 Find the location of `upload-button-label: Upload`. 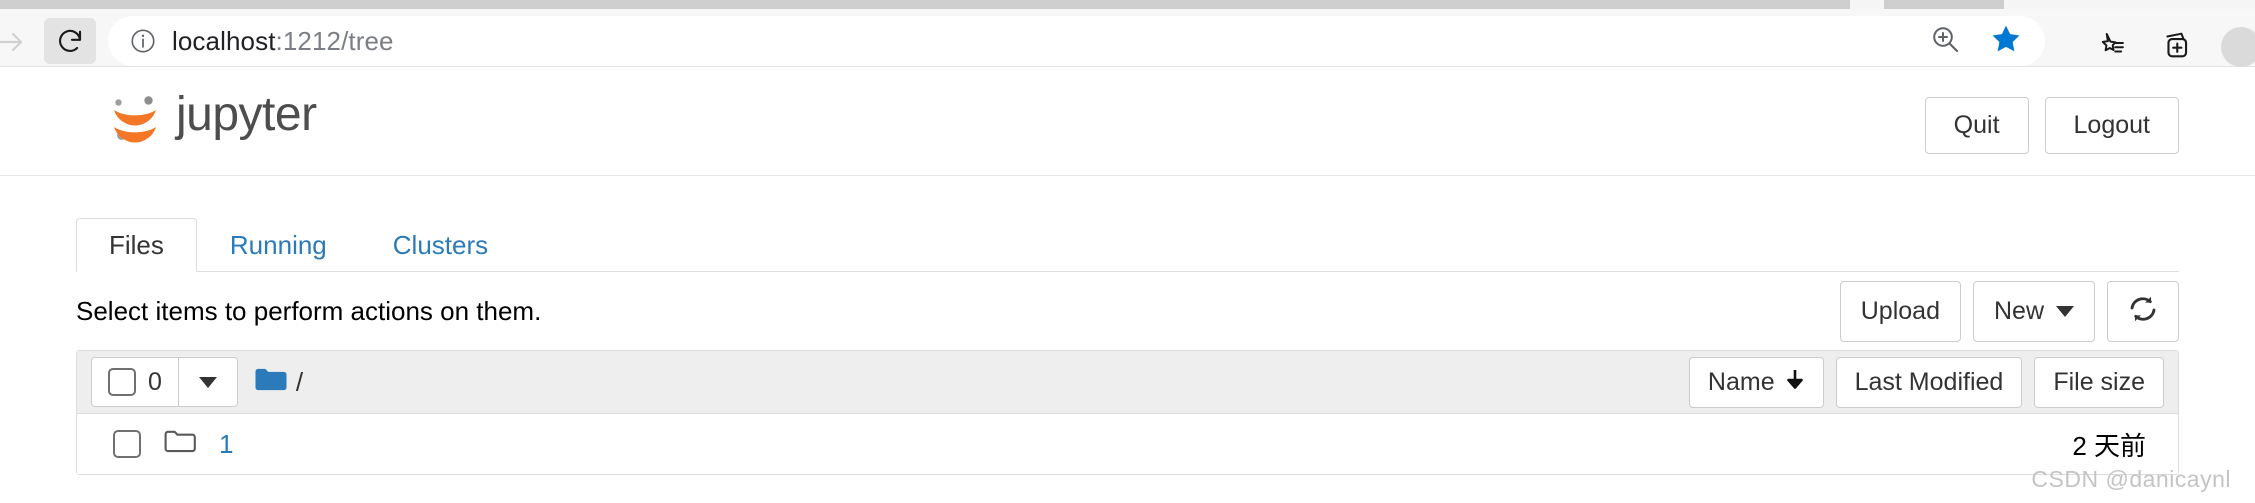

upload-button-label: Upload is located at coordinates (1900, 310).